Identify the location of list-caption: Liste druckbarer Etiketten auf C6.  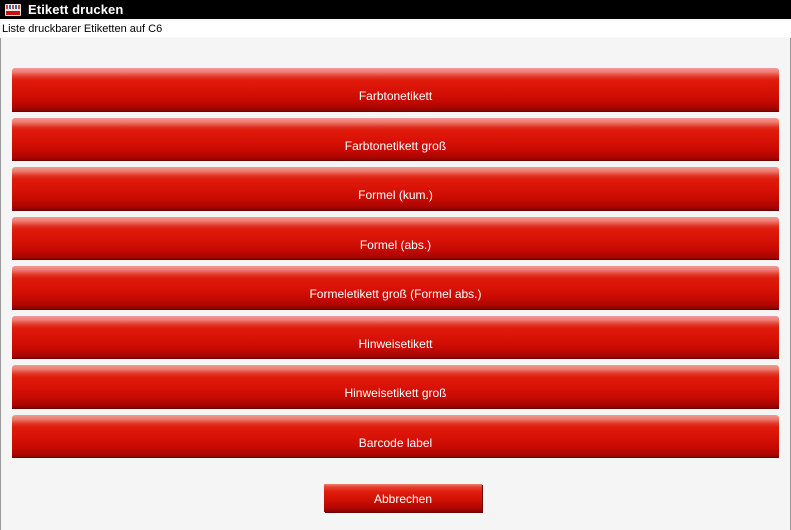
(396, 29).